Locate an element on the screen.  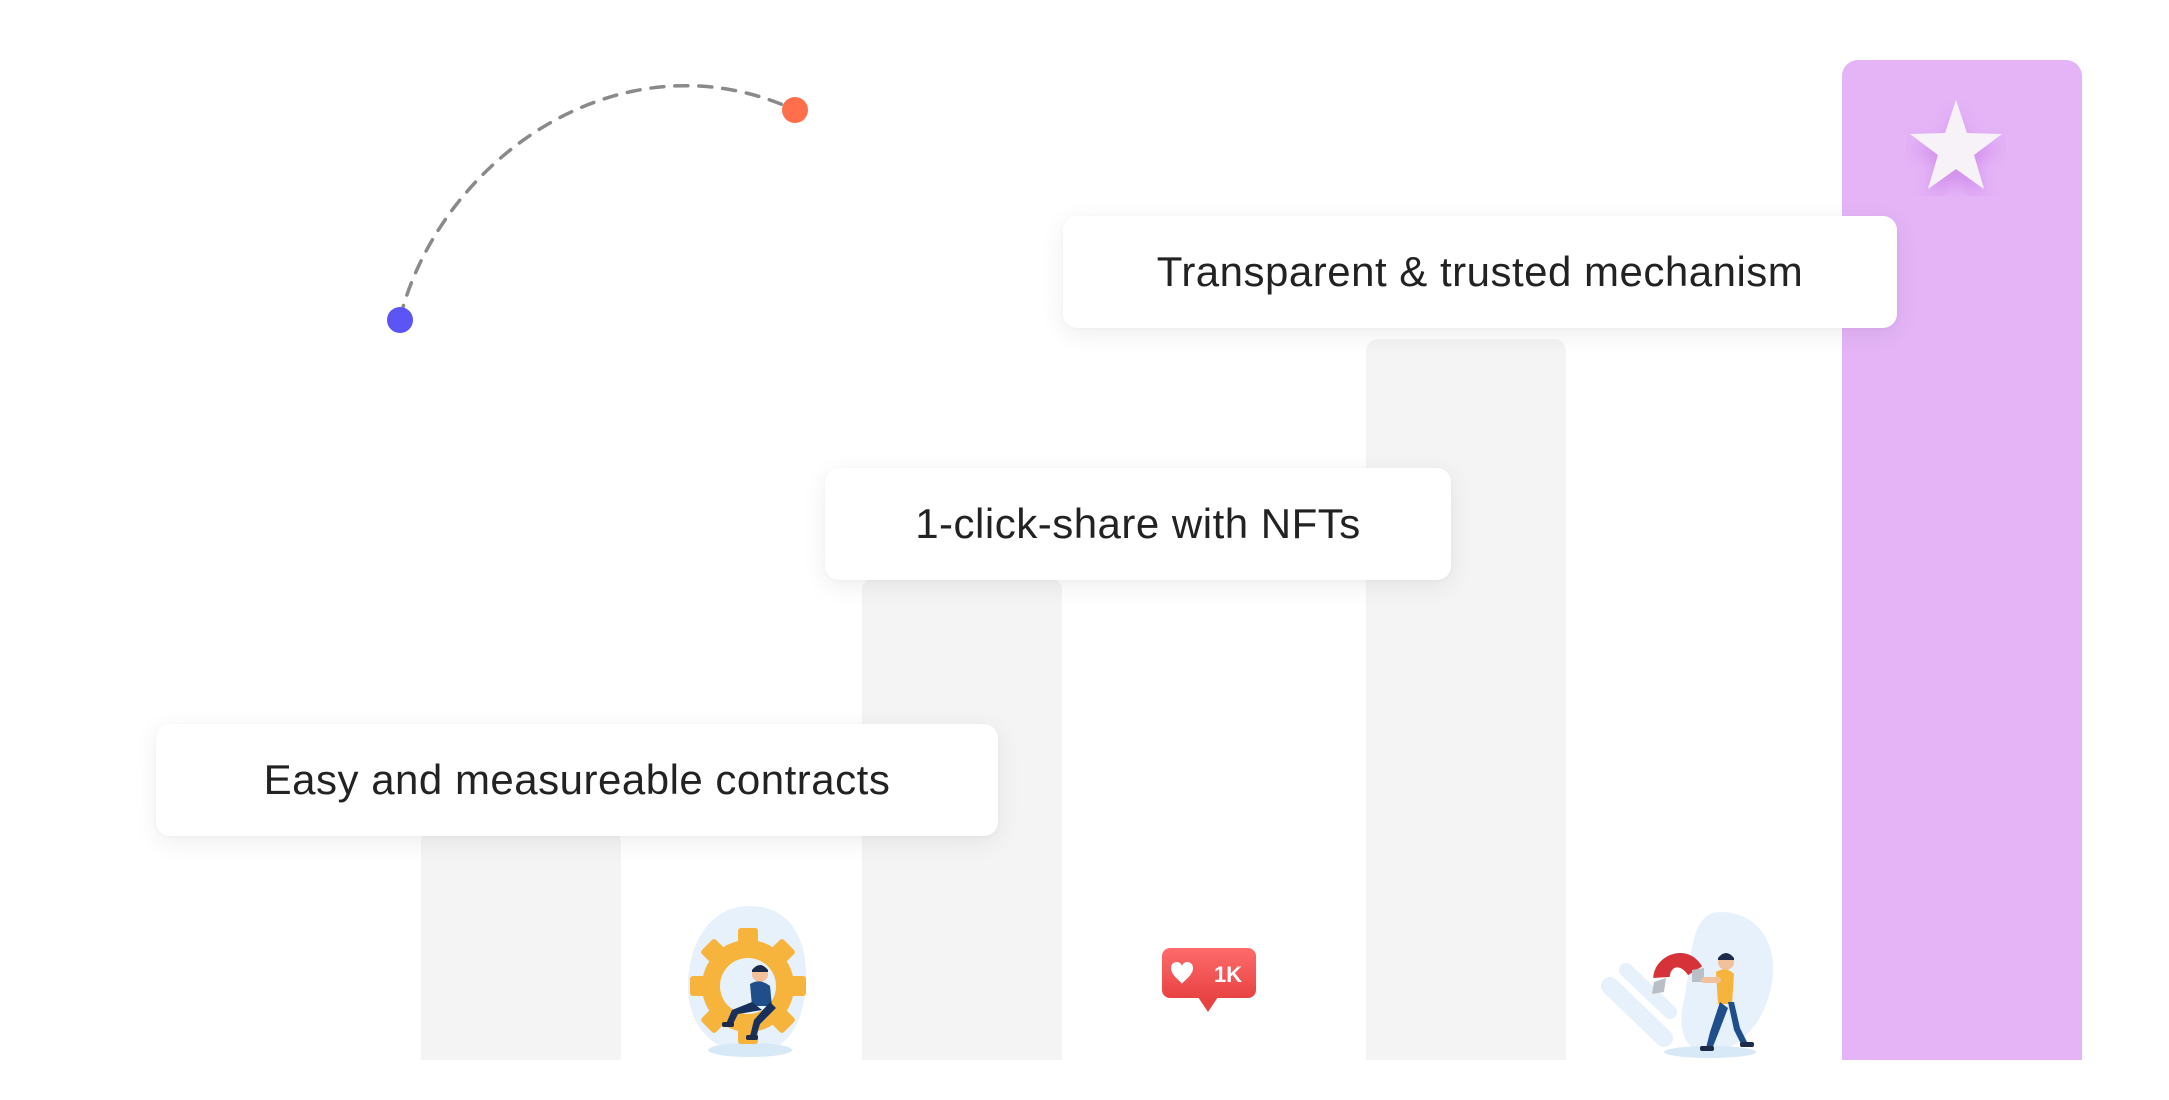
arc-start-dot is located at coordinates (400, 320).